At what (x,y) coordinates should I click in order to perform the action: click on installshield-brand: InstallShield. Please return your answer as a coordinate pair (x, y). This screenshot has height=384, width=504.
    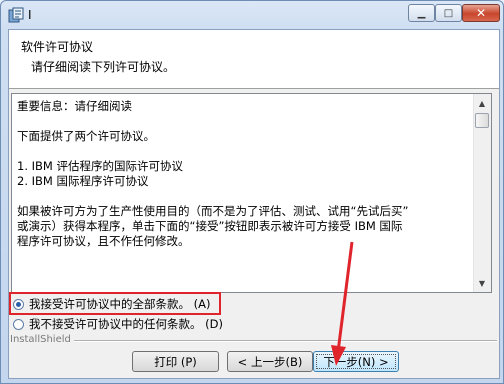
    Looking at the image, I should click on (42, 339).